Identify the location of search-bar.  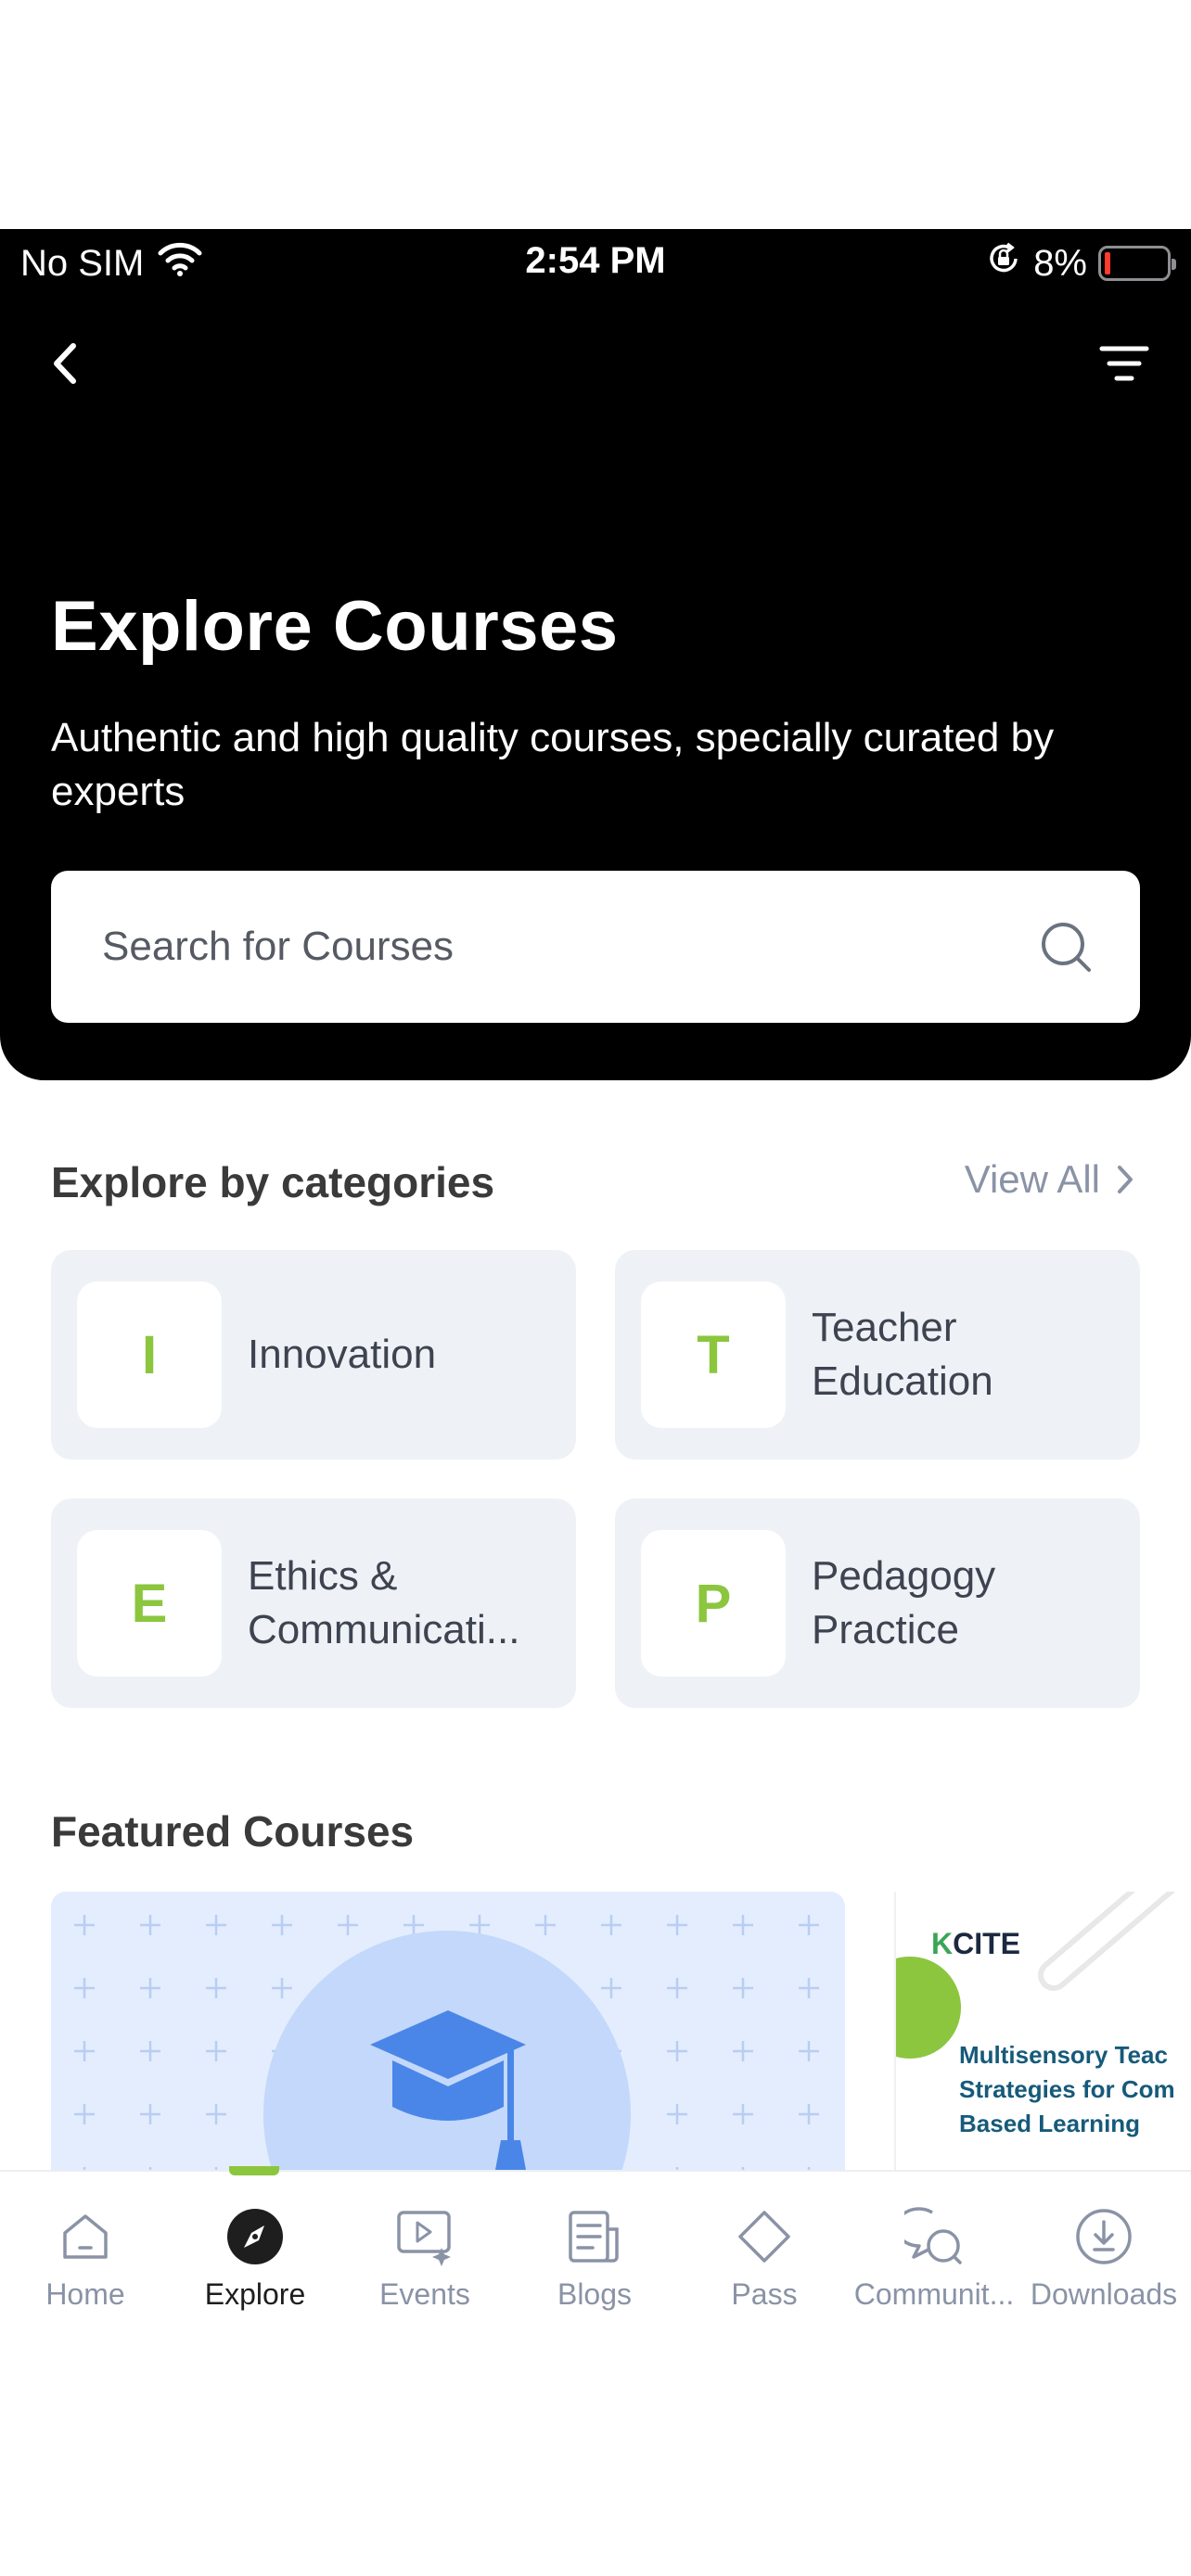
(595, 947).